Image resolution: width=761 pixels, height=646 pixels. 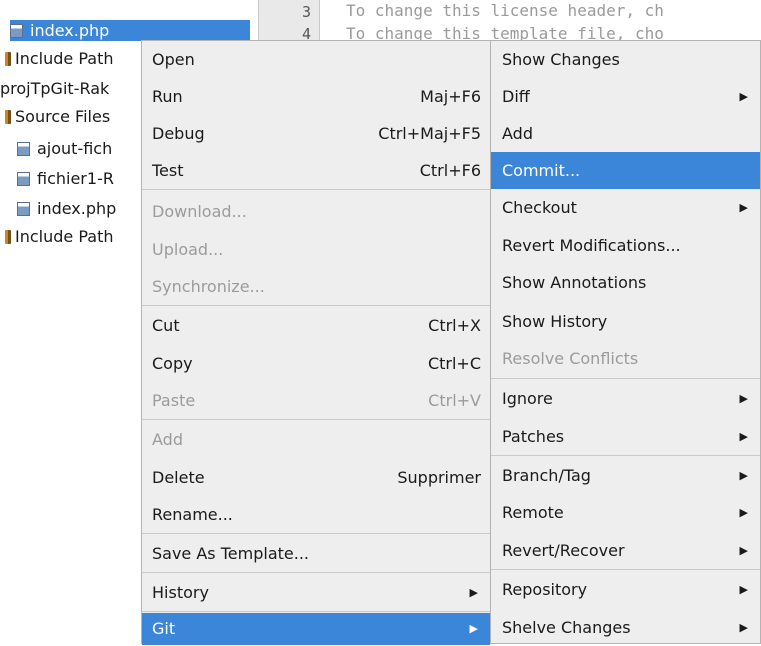 What do you see at coordinates (450, 170) in the screenshot?
I see `shortcut-label: Ctrl+F6` at bounding box center [450, 170].